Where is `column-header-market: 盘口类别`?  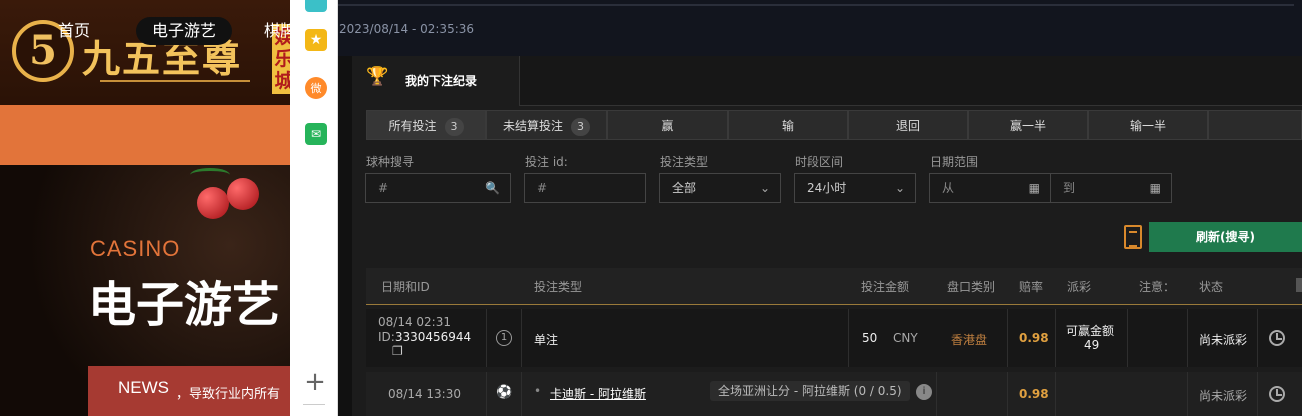
column-header-market: 盘口类别 is located at coordinates (971, 287).